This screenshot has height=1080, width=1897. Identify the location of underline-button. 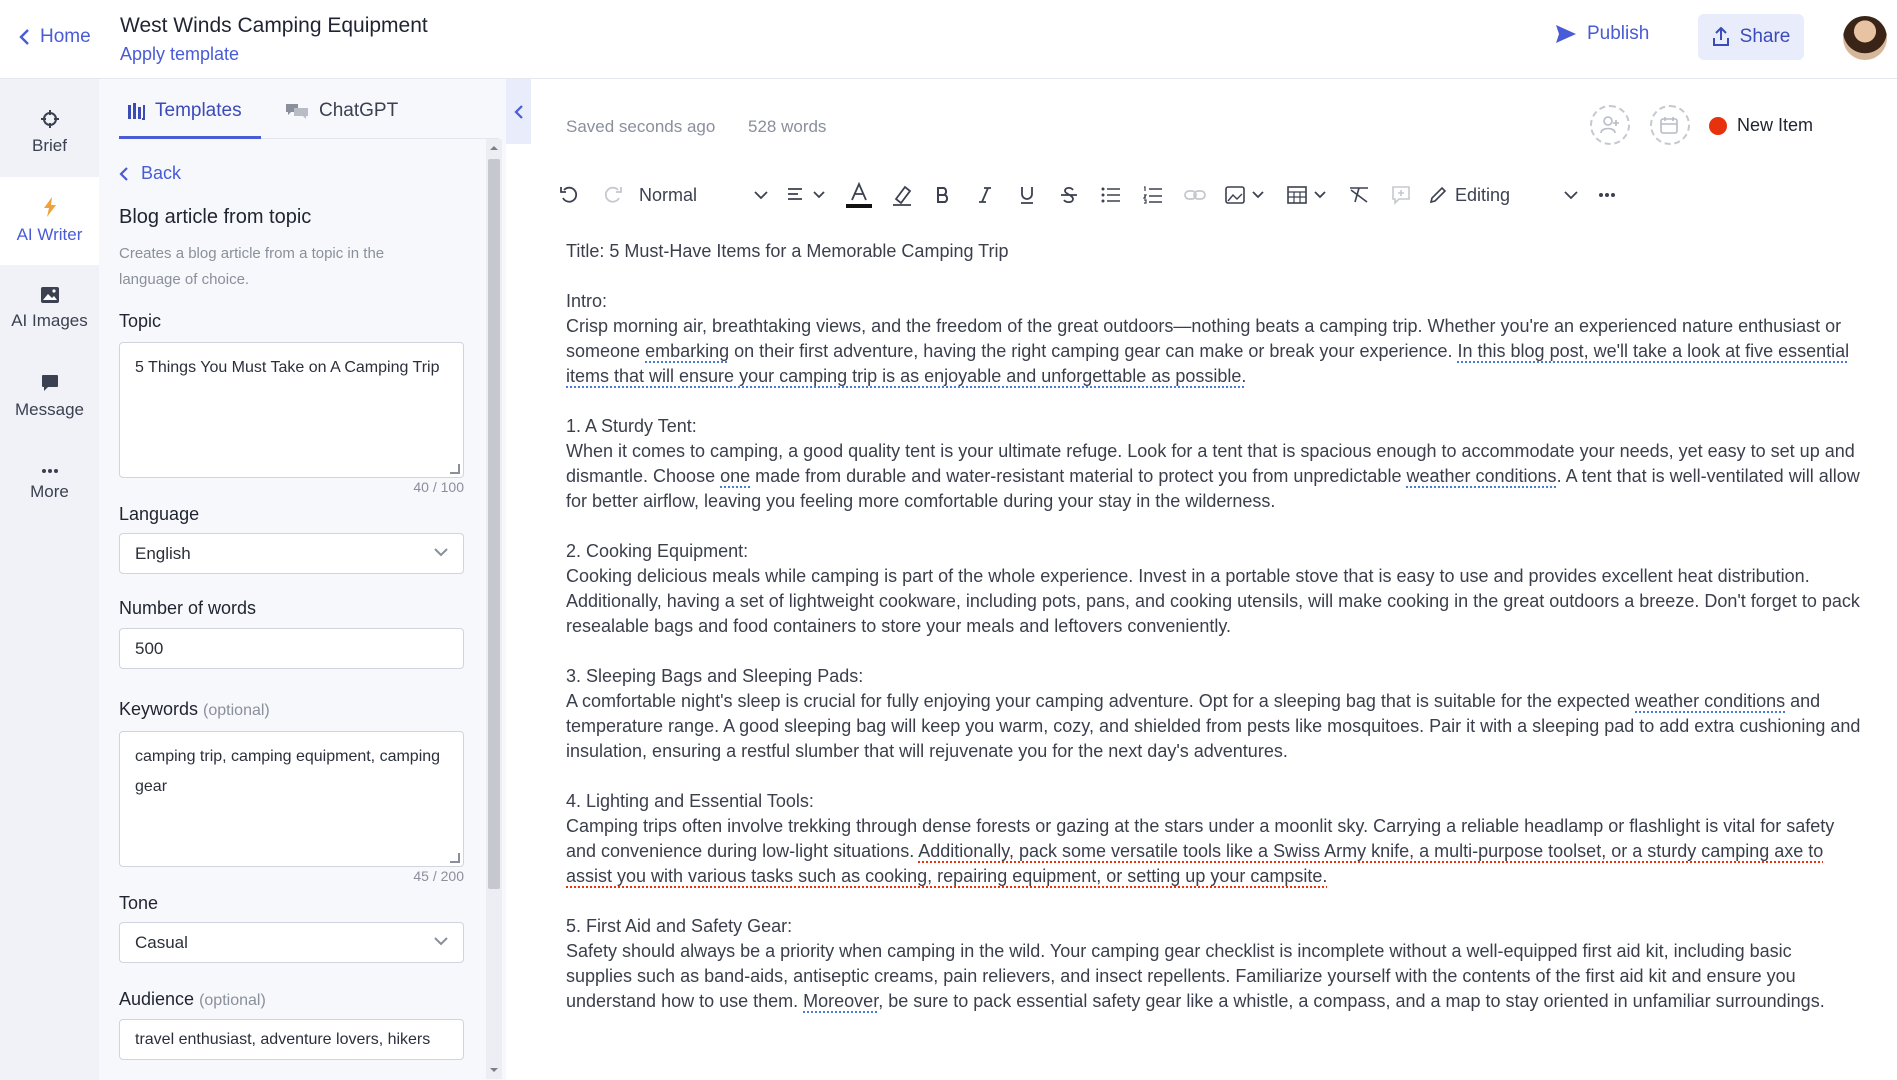
(1027, 195).